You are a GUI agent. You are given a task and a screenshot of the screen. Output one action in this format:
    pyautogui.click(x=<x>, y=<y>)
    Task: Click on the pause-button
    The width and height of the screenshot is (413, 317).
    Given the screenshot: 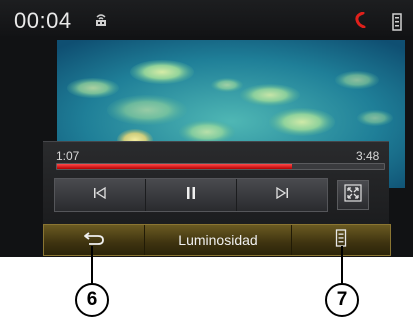 What is the action you would take?
    pyautogui.click(x=191, y=195)
    